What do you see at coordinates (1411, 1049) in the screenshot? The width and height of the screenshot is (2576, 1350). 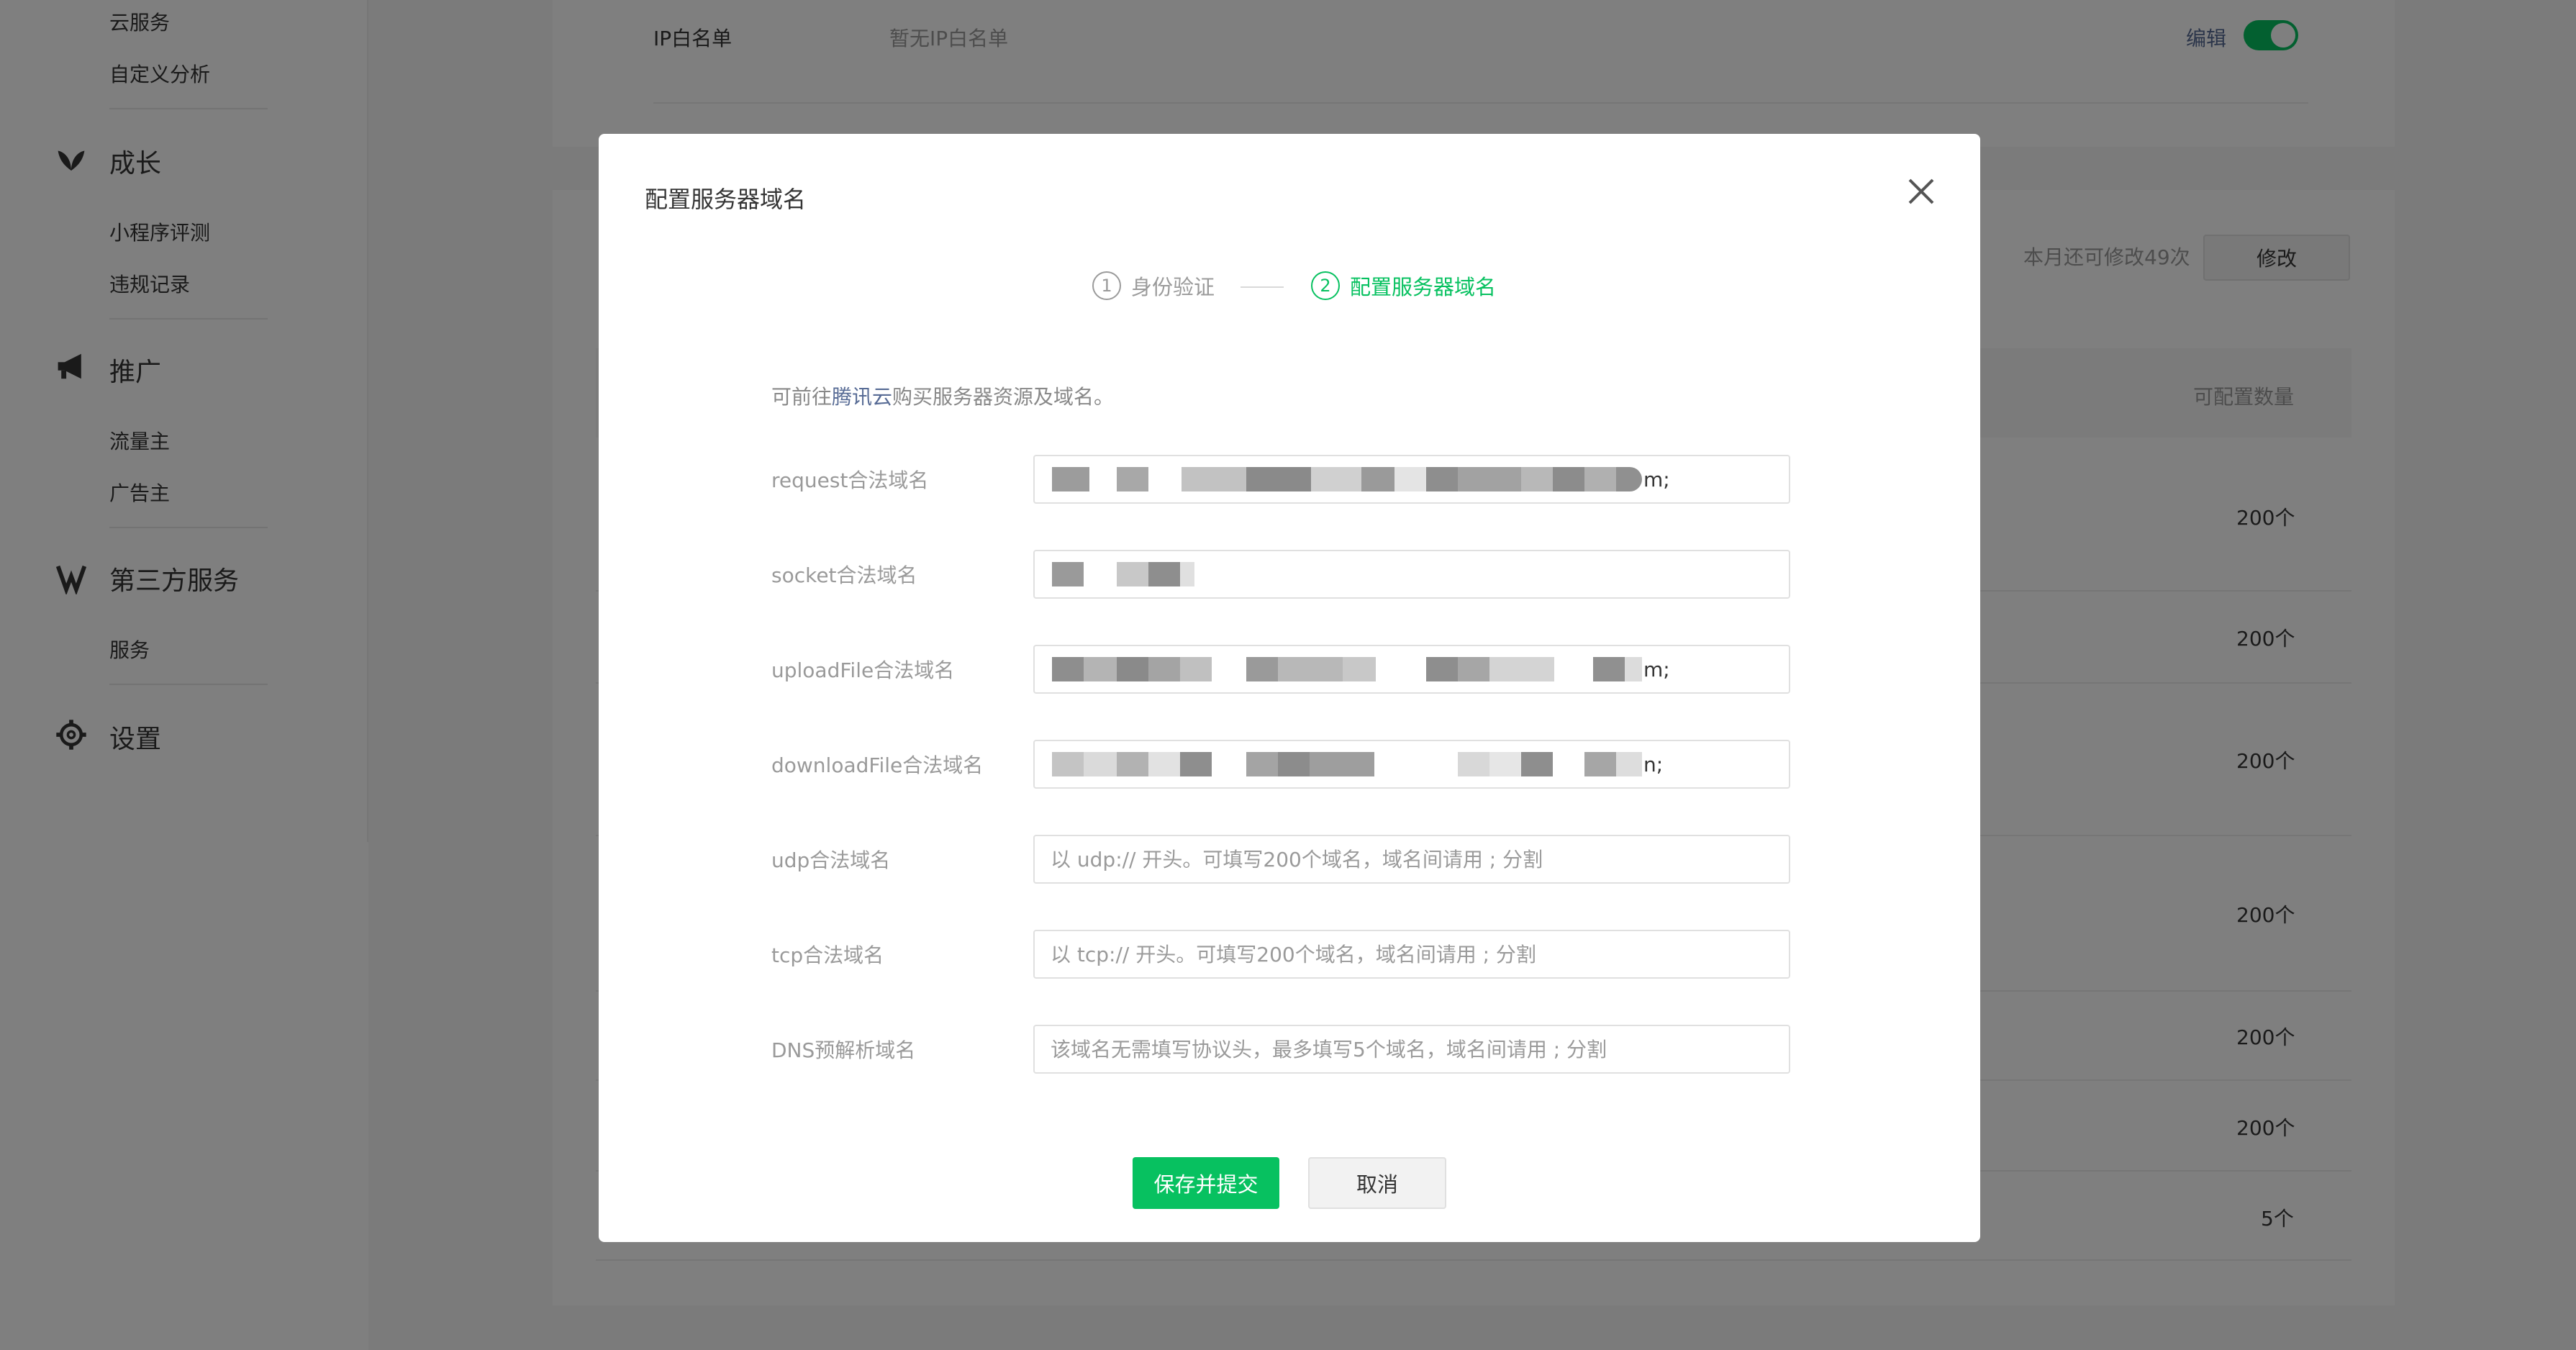 I see `dns-prefetch-input` at bounding box center [1411, 1049].